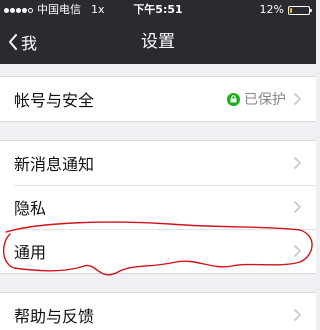  What do you see at coordinates (158, 251) in the screenshot?
I see `settings-item-general: 通用` at bounding box center [158, 251].